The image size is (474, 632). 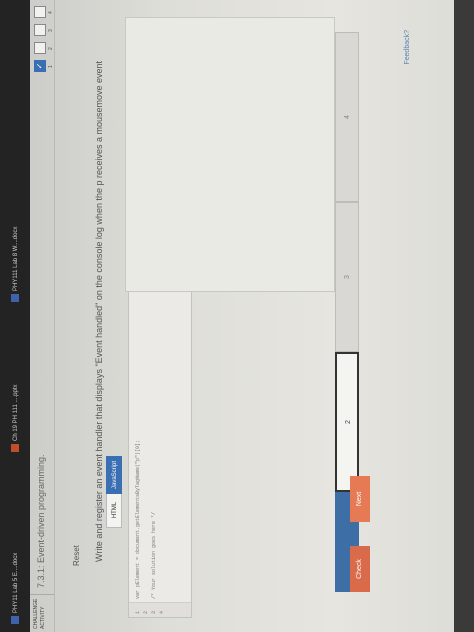 I want to click on activity-title: 7.3.1: Event-driven programming., so click(x=41, y=521).